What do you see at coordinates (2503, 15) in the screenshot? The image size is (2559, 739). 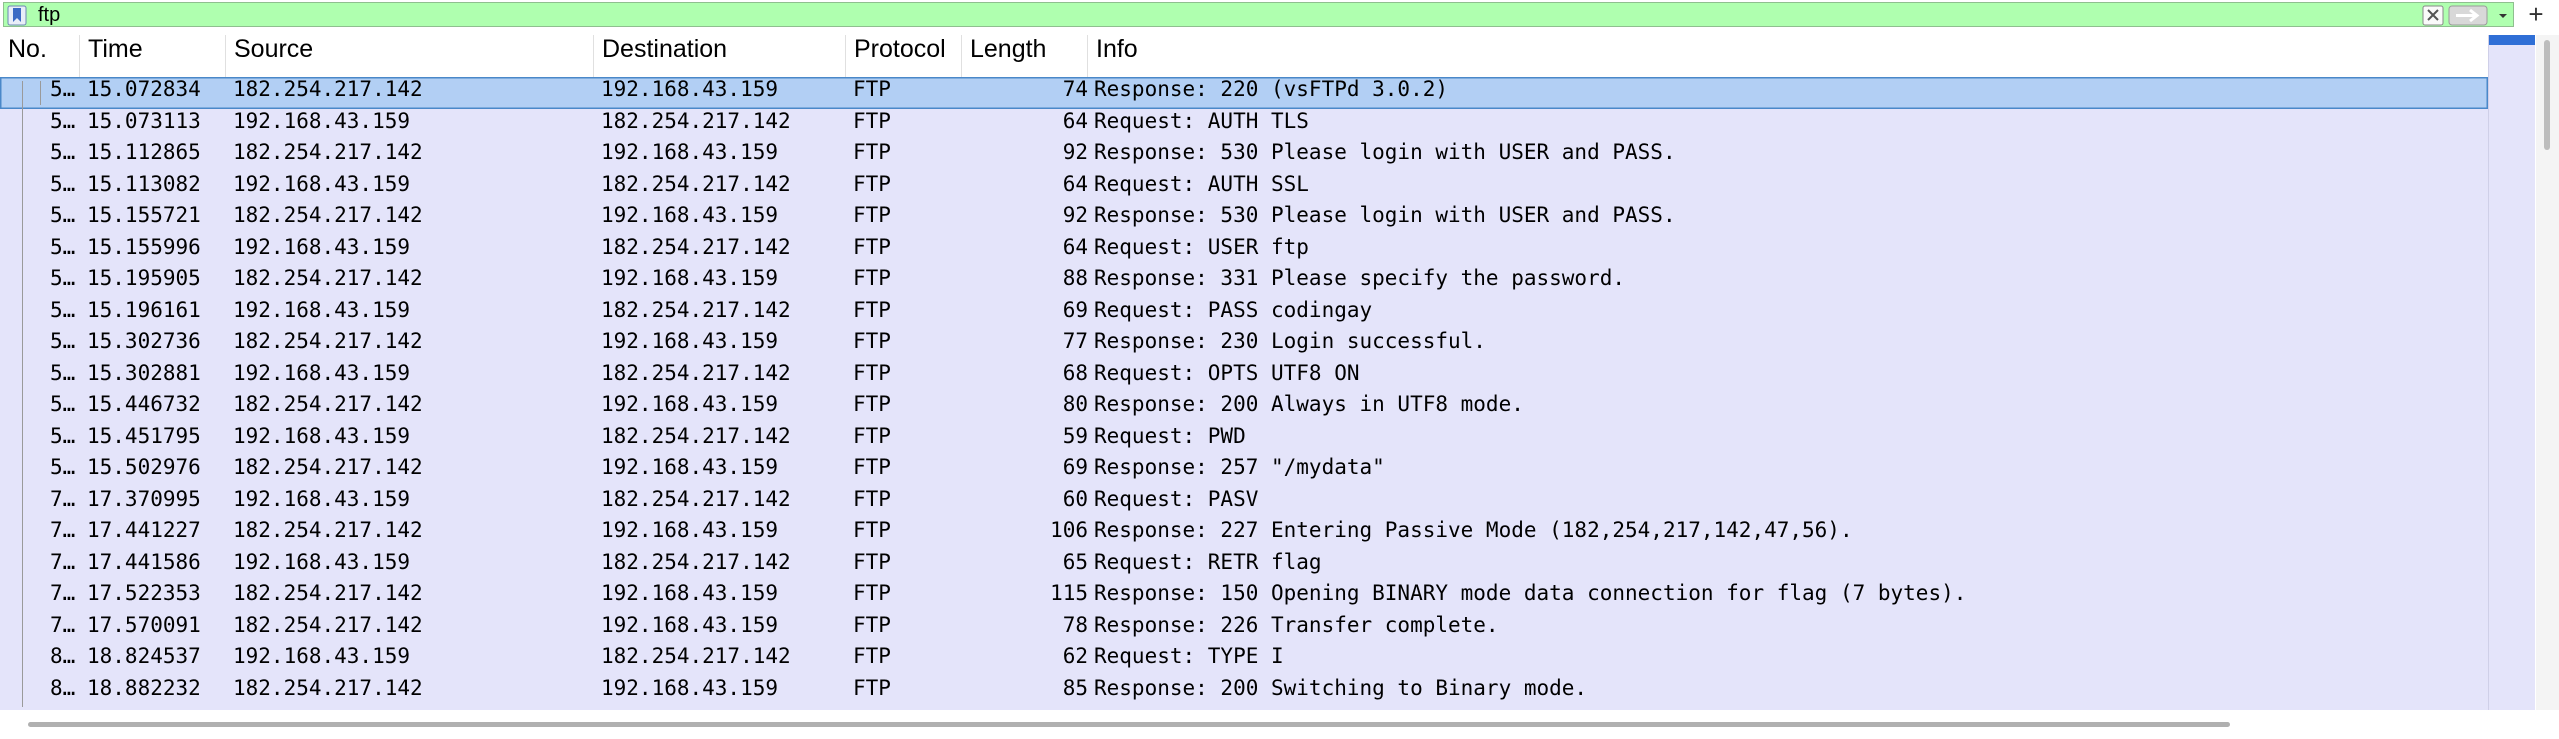 I see `chevron-down-icon` at bounding box center [2503, 15].